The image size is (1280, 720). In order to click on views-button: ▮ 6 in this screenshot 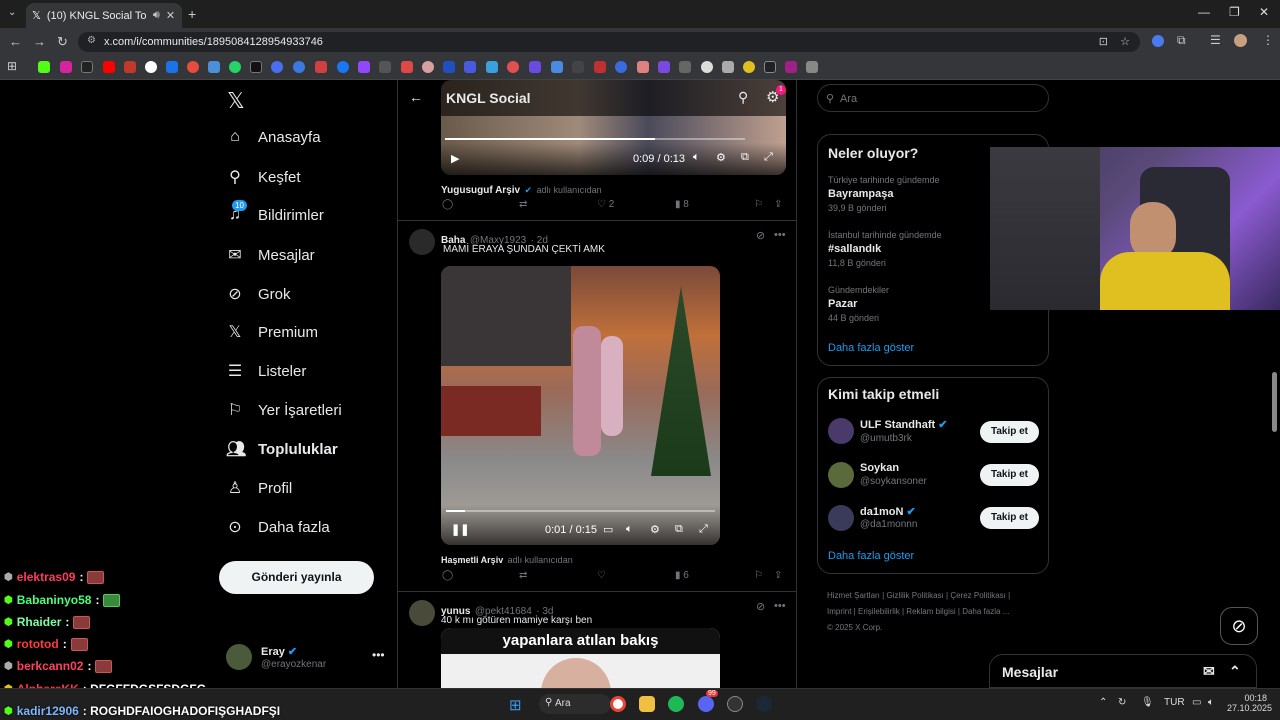, I will do `click(682, 575)`.